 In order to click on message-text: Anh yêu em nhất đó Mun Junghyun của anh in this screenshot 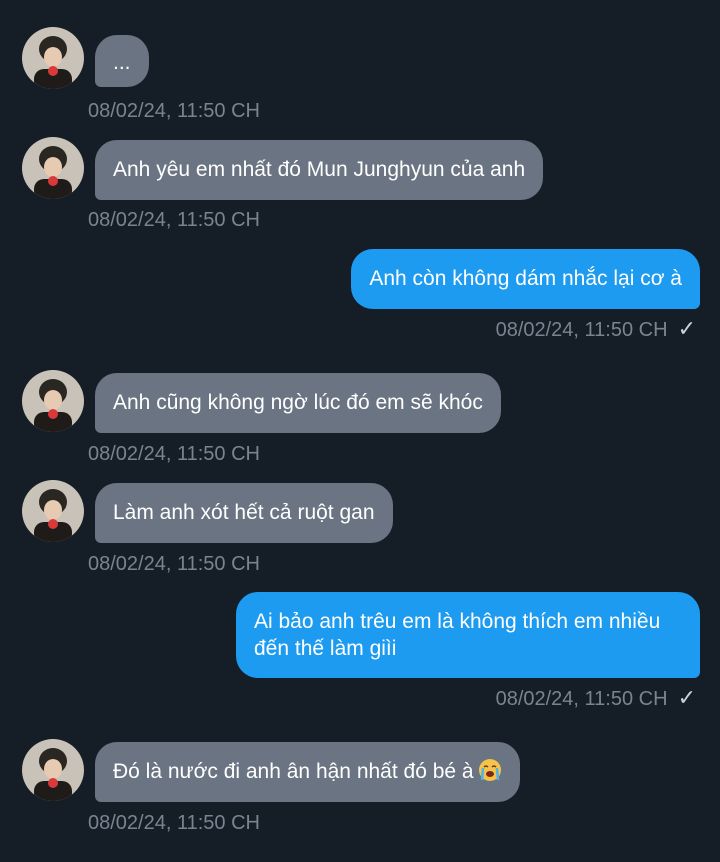, I will do `click(319, 169)`.